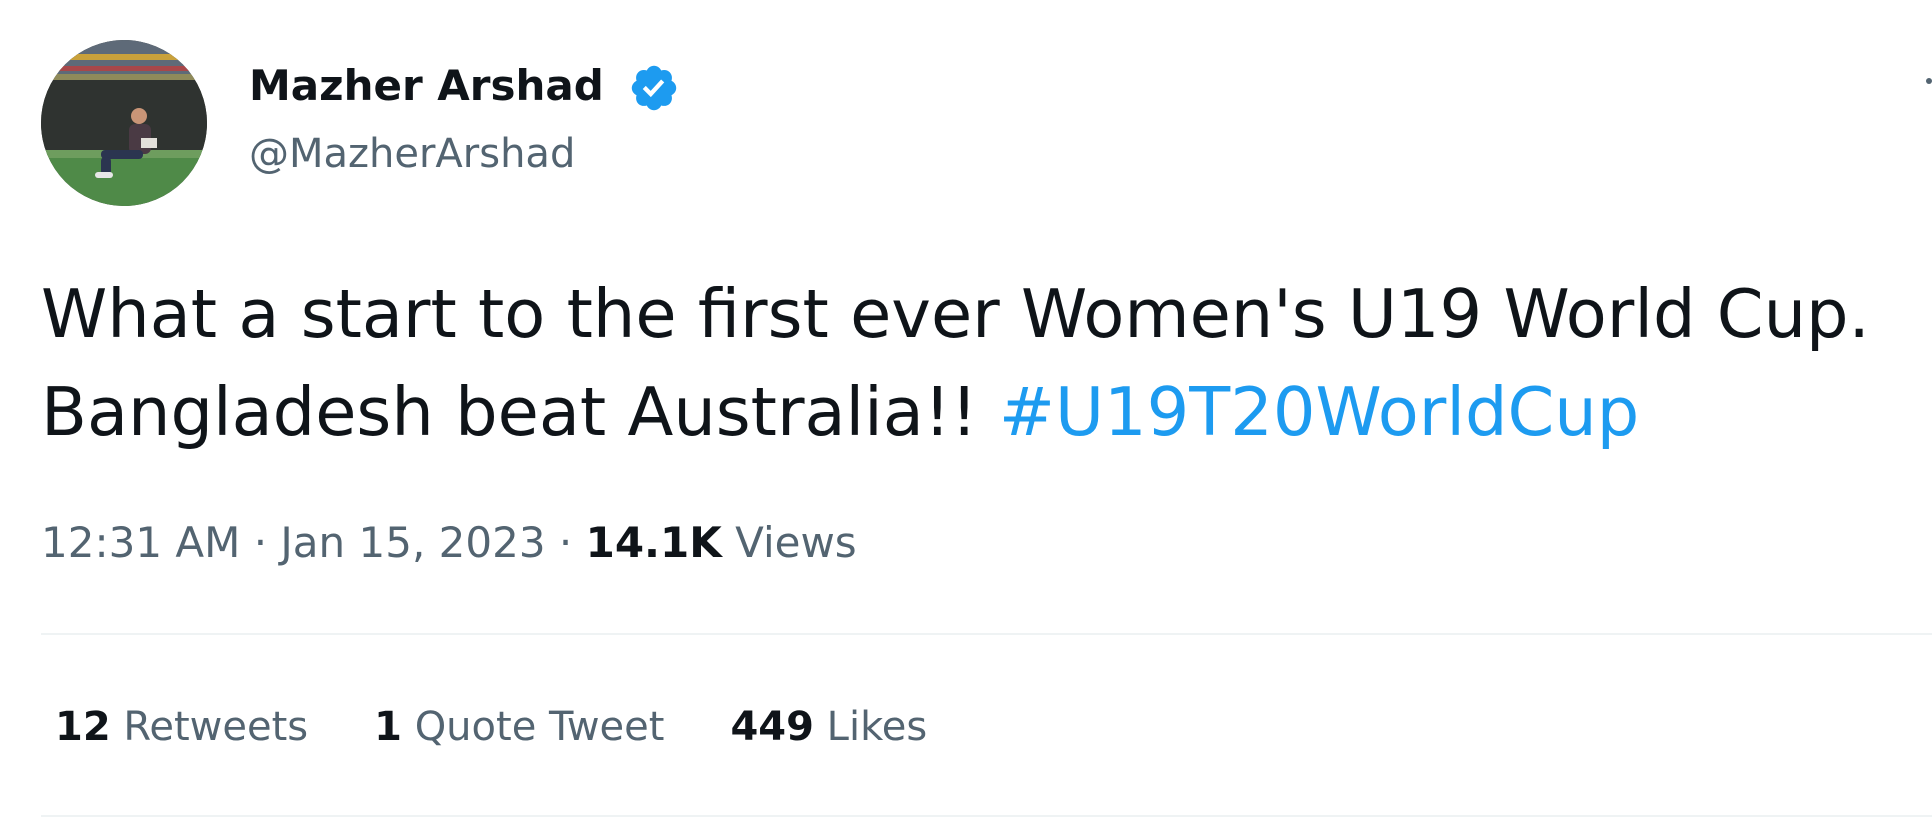 The image size is (1932, 828). I want to click on tweet-stats: 12 Retweets 1 Quote Tweet 449 Likes, so click(524, 727).